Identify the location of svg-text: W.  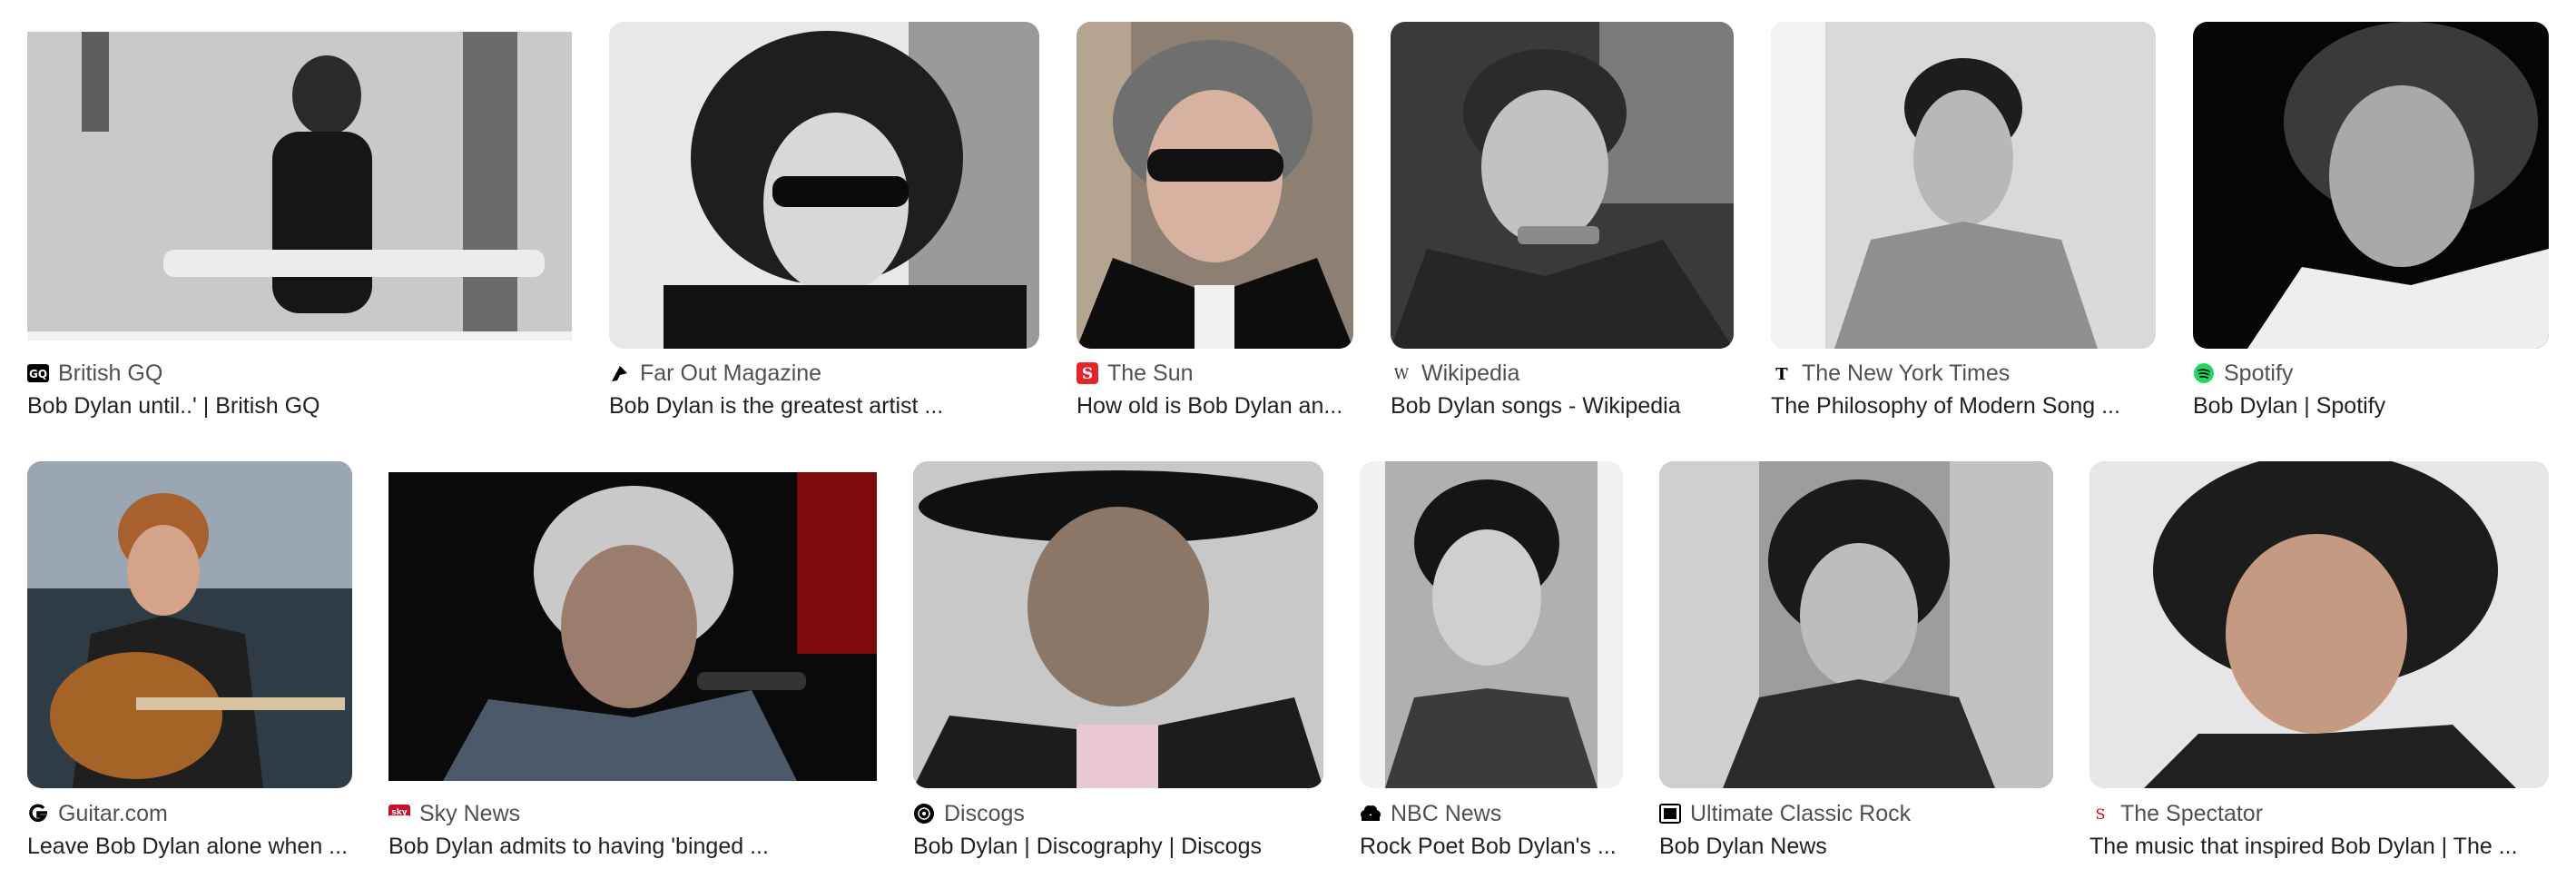
(1402, 373).